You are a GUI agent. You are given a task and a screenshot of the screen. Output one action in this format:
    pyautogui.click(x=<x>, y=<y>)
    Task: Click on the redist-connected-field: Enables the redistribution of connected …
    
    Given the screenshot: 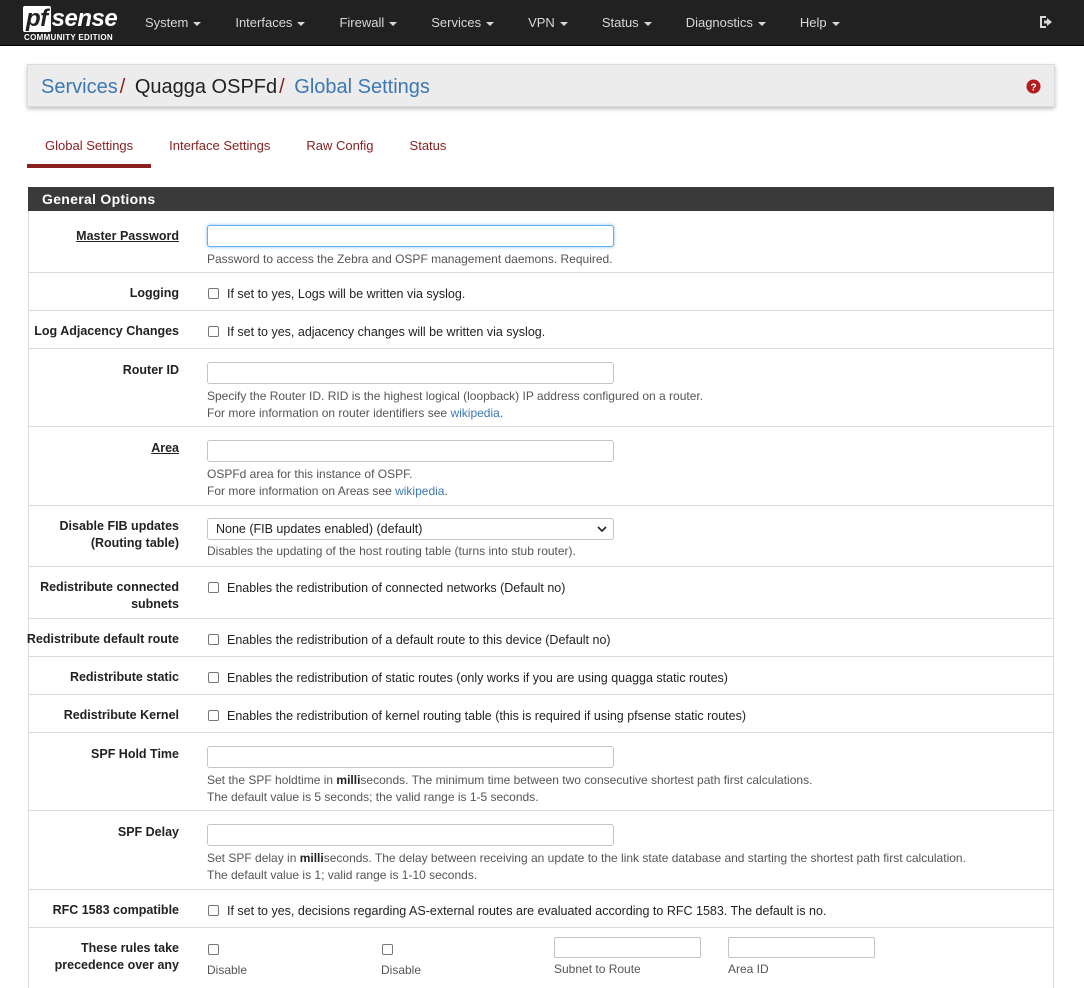 What is the action you would take?
    pyautogui.click(x=622, y=587)
    